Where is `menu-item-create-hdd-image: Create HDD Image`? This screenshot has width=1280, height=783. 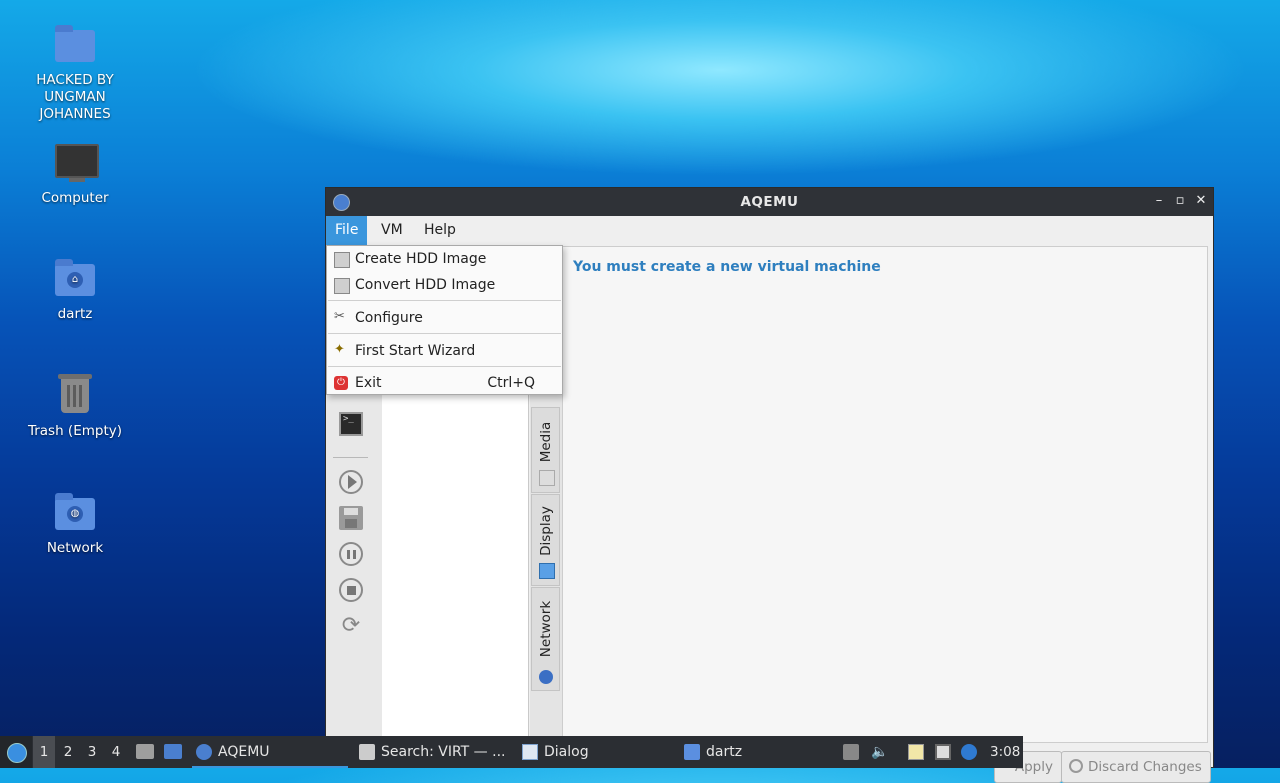
menu-item-create-hdd-image: Create HDD Image is located at coordinates (444, 259).